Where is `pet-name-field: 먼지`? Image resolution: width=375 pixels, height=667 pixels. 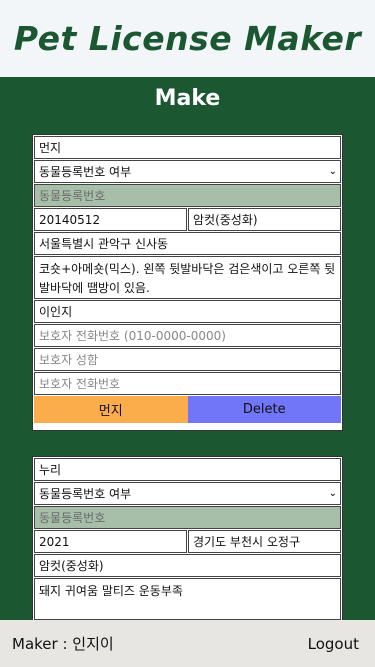
pet-name-field: 먼지 is located at coordinates (187, 147).